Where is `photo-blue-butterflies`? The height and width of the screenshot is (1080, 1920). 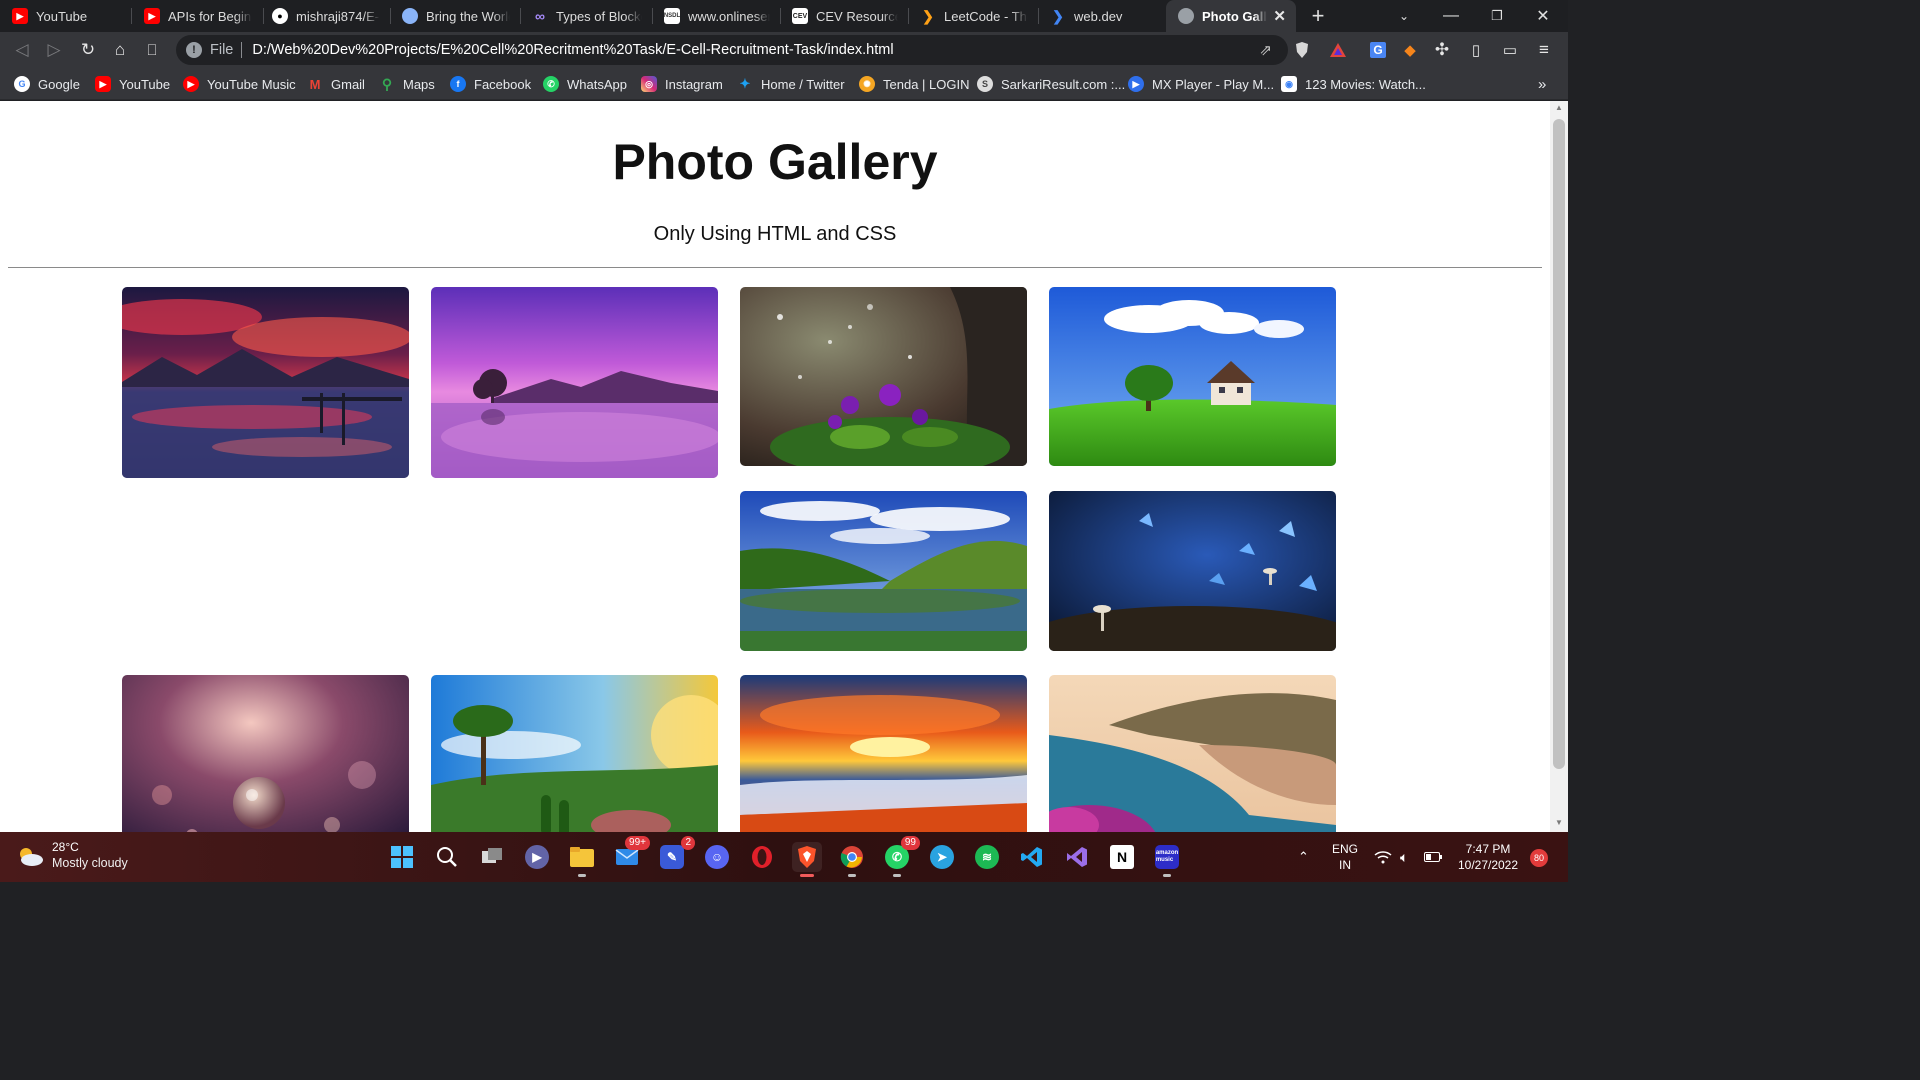
photo-blue-butterflies is located at coordinates (1192, 571).